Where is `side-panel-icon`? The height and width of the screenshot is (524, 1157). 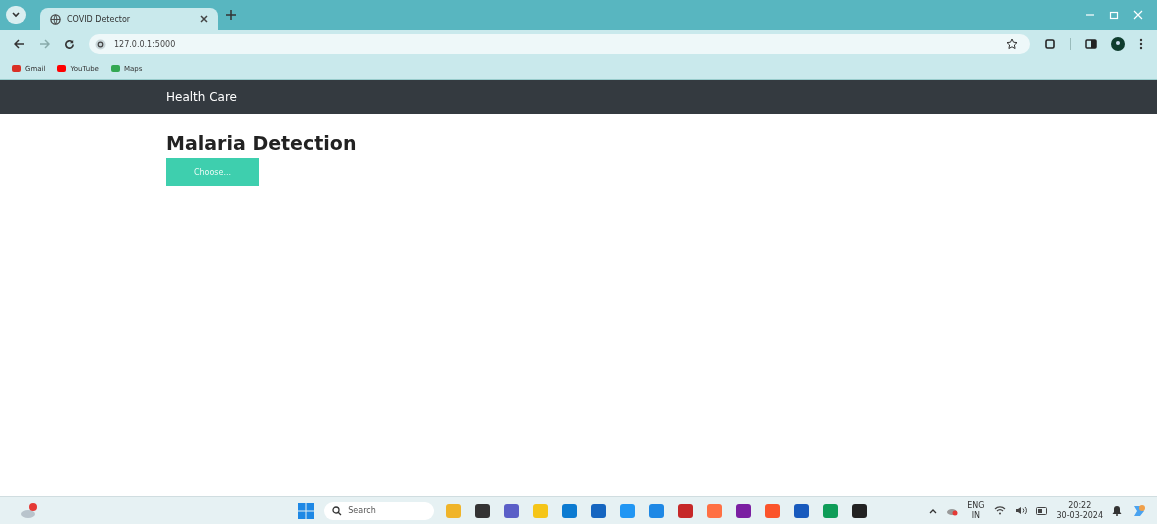 side-panel-icon is located at coordinates (1091, 44).